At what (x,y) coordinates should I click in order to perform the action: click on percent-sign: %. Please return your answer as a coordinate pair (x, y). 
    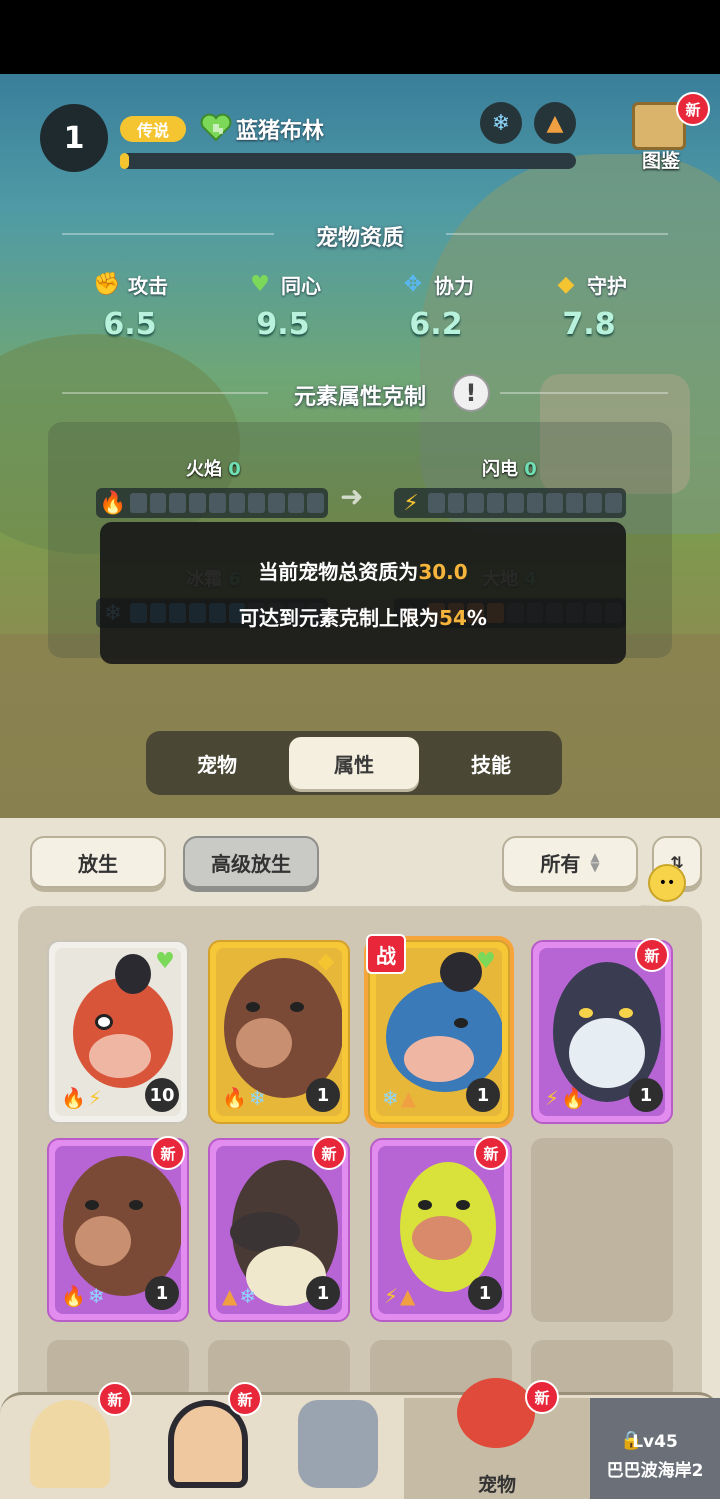
    Looking at the image, I should click on (476, 618).